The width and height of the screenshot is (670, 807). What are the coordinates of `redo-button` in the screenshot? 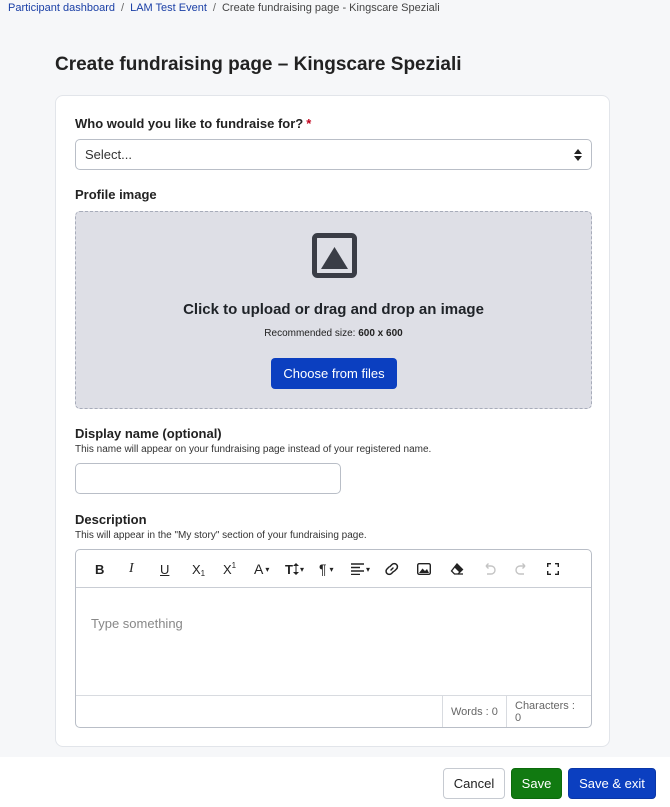 It's located at (522, 569).